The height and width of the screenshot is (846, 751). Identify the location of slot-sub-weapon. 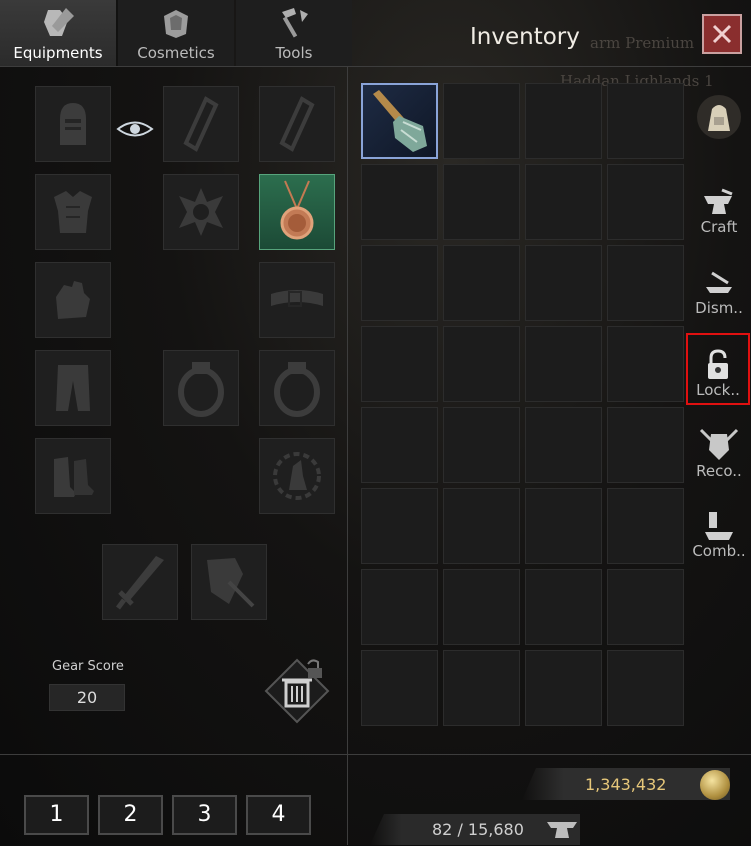
(229, 582).